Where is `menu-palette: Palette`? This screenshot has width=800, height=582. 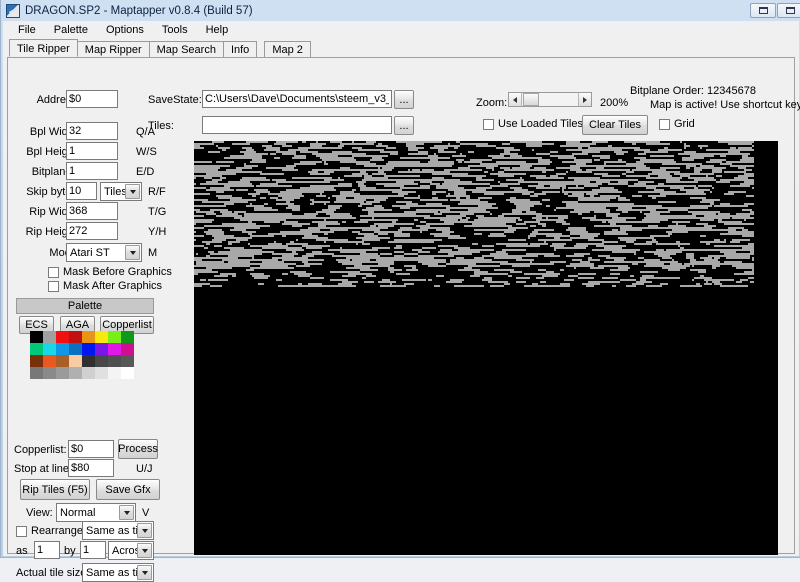
menu-palette: Palette is located at coordinates (71, 30).